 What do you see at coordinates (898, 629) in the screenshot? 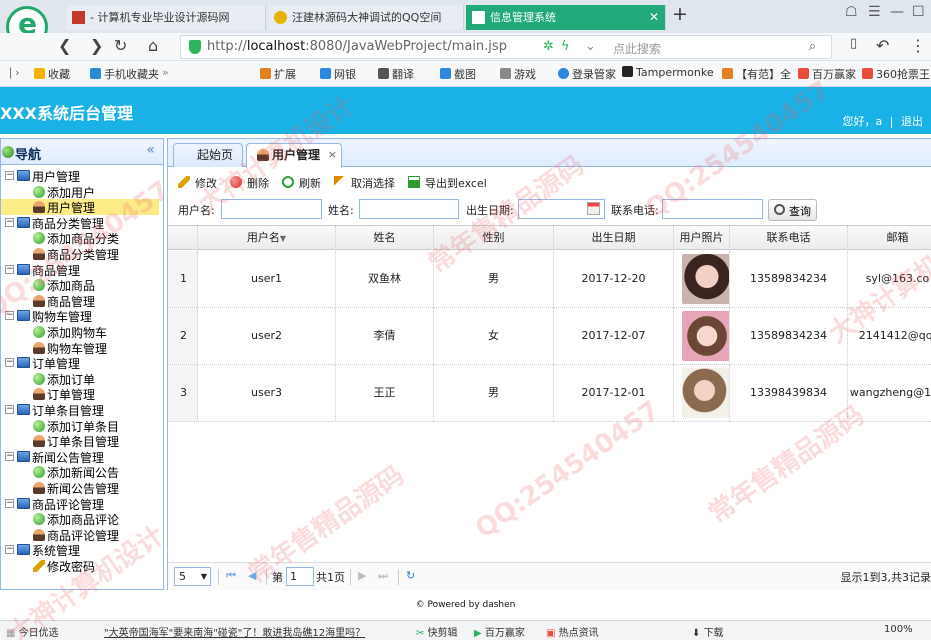
I see `zoom-level: 100%` at bounding box center [898, 629].